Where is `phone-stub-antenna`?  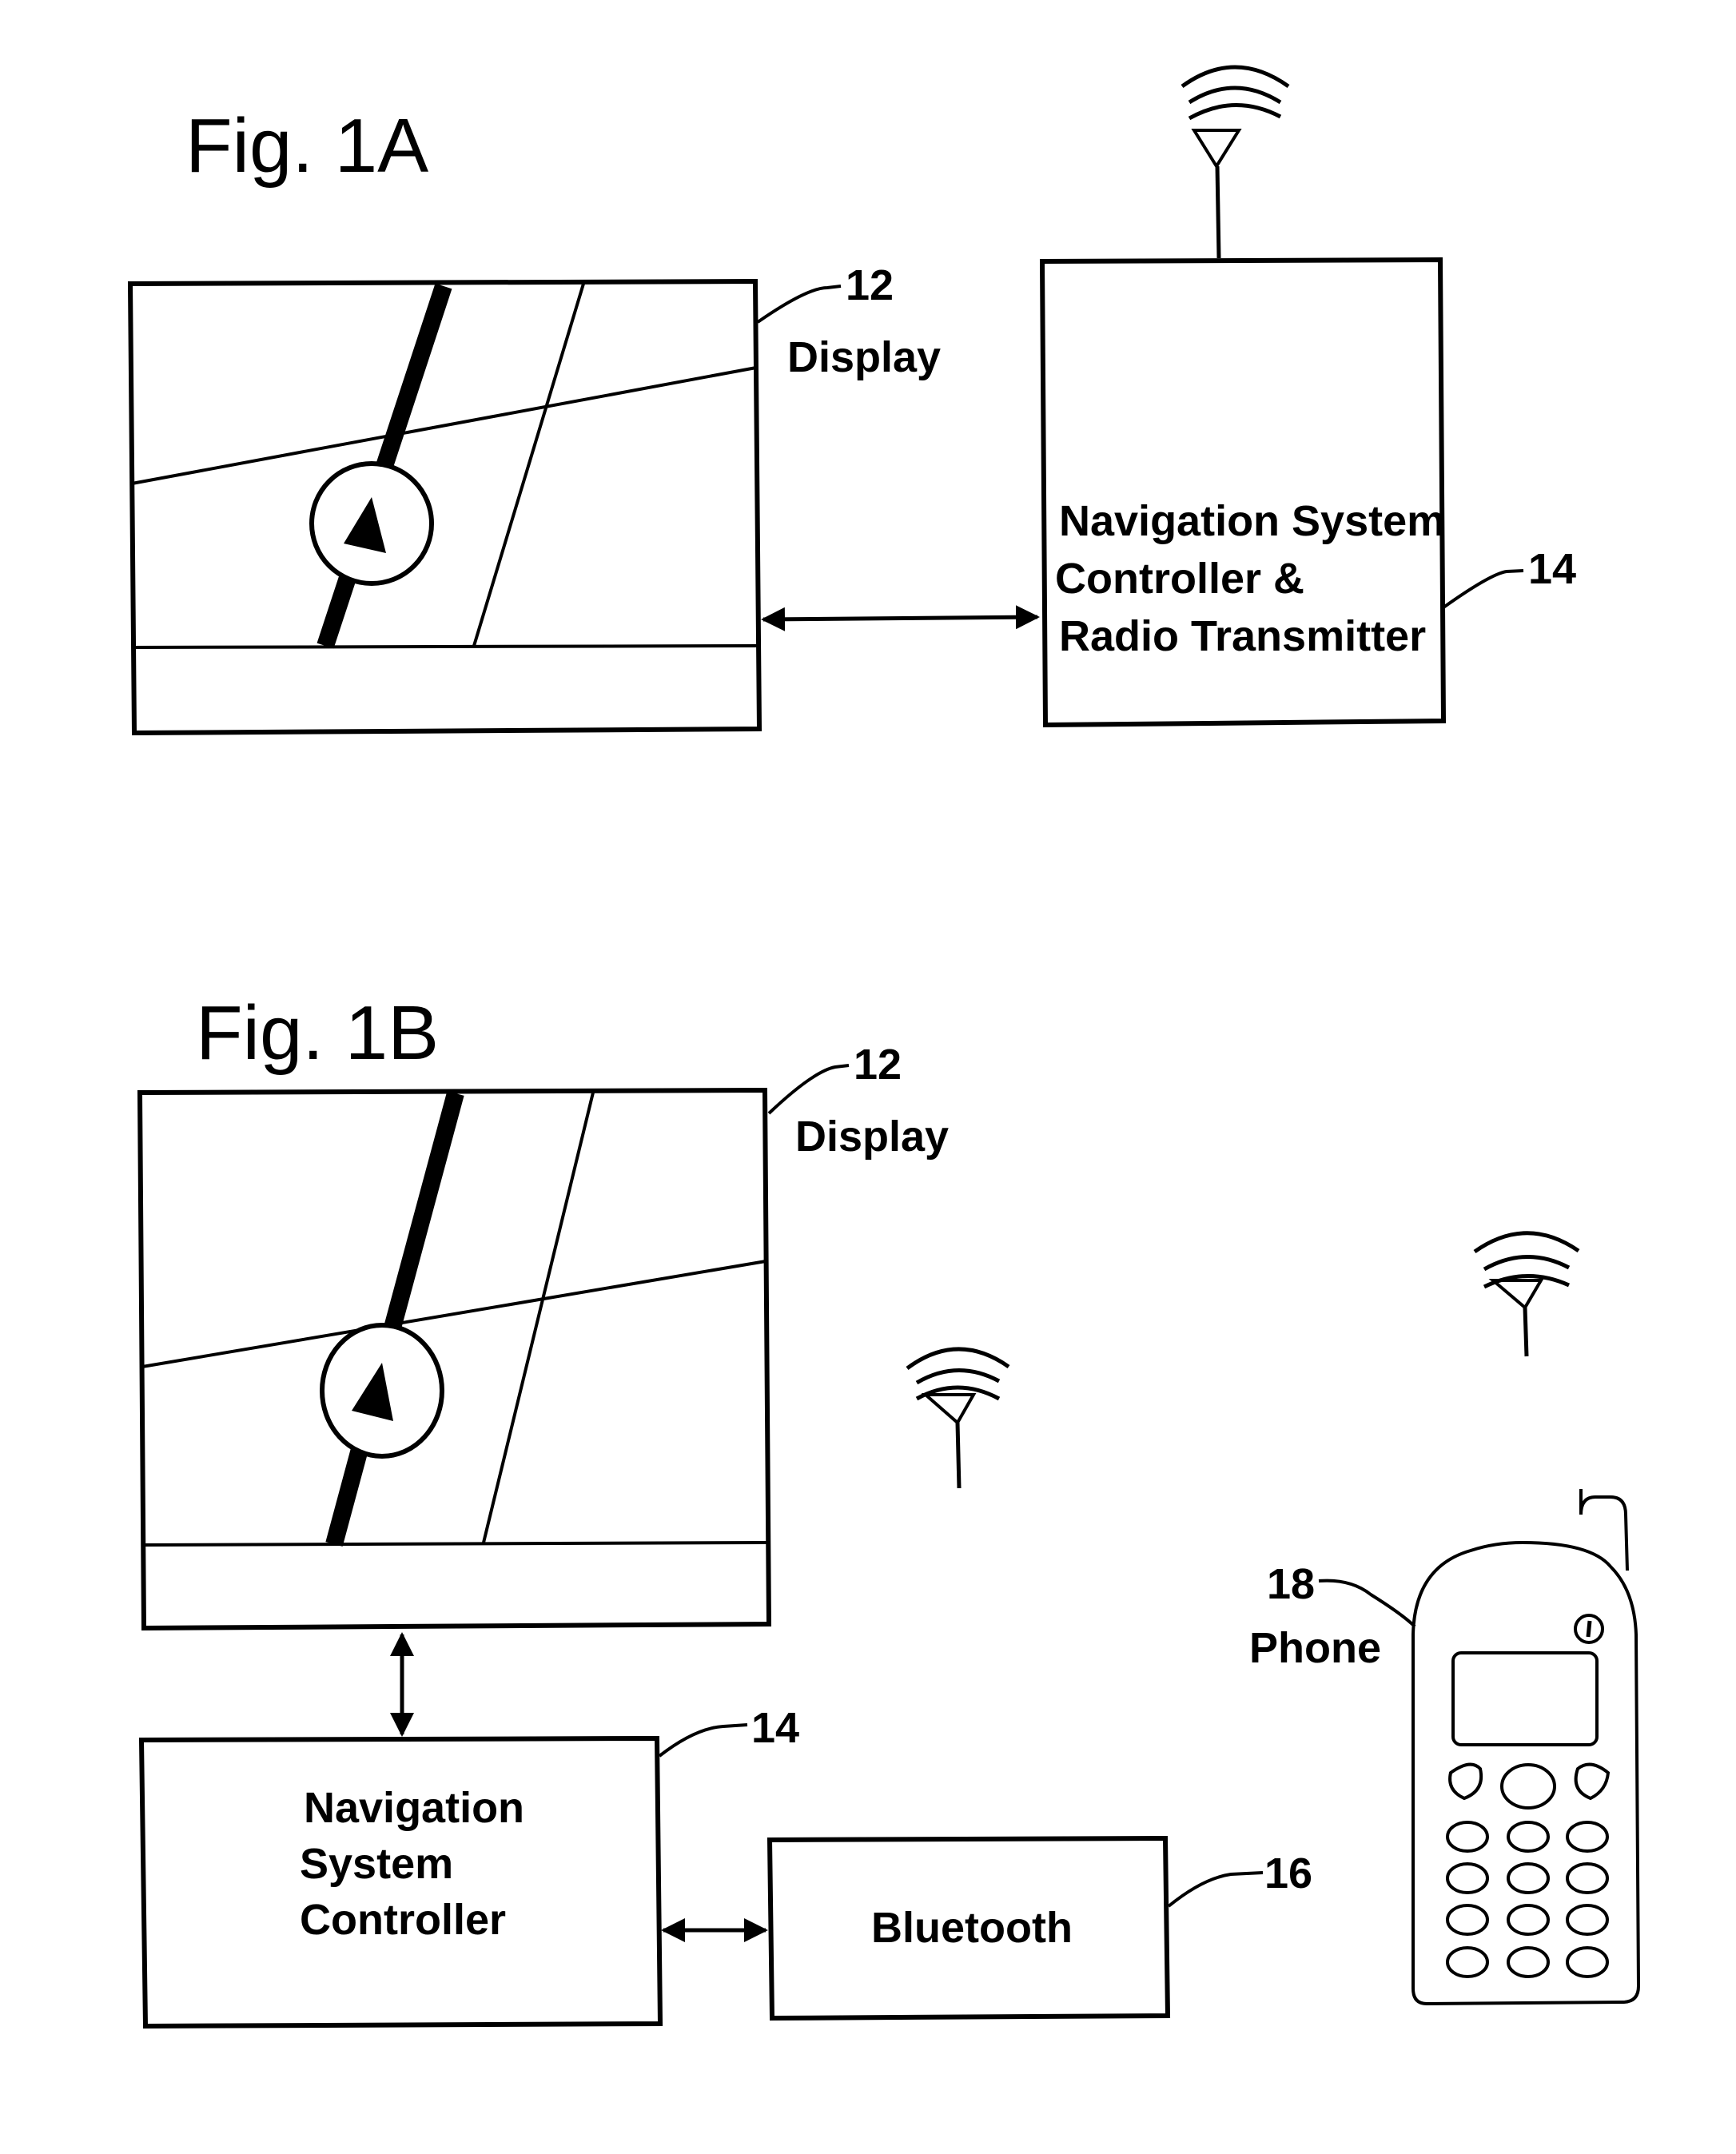
phone-stub-antenna is located at coordinates (1604, 1530).